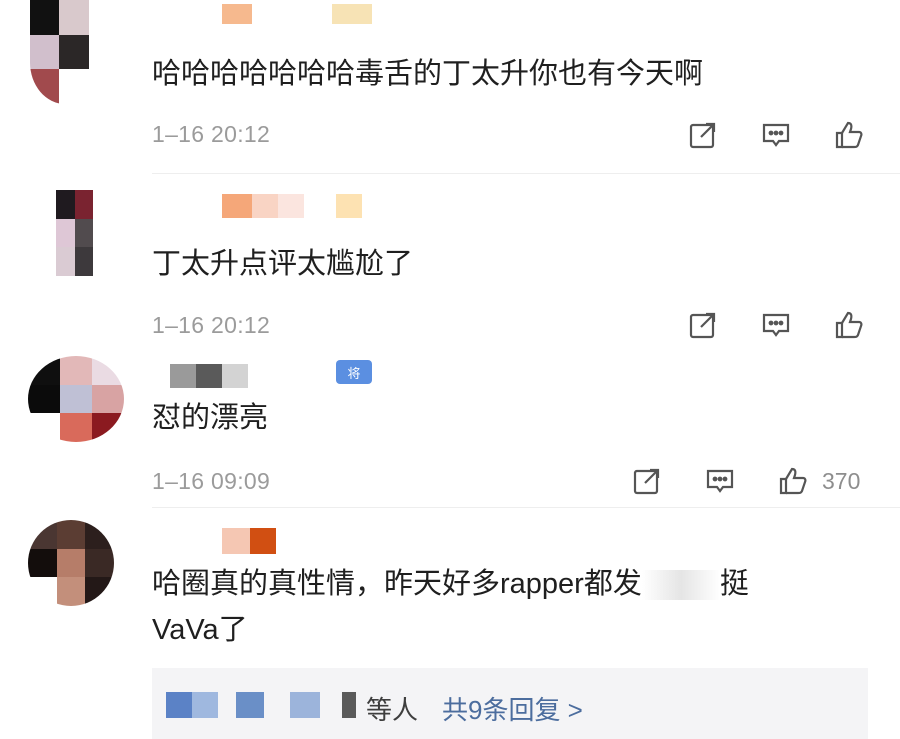 This screenshot has height=739, width=900. Describe the element at coordinates (428, 74) in the screenshot. I see `comment-text: 哈哈哈哈哈哈哈毒舌的丁太升你也有今天啊` at that location.